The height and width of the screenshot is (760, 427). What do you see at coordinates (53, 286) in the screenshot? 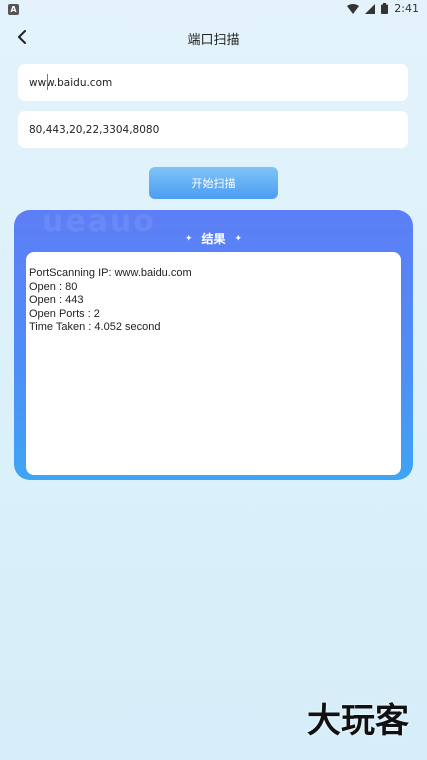
I see `result-line: Open : 80` at bounding box center [53, 286].